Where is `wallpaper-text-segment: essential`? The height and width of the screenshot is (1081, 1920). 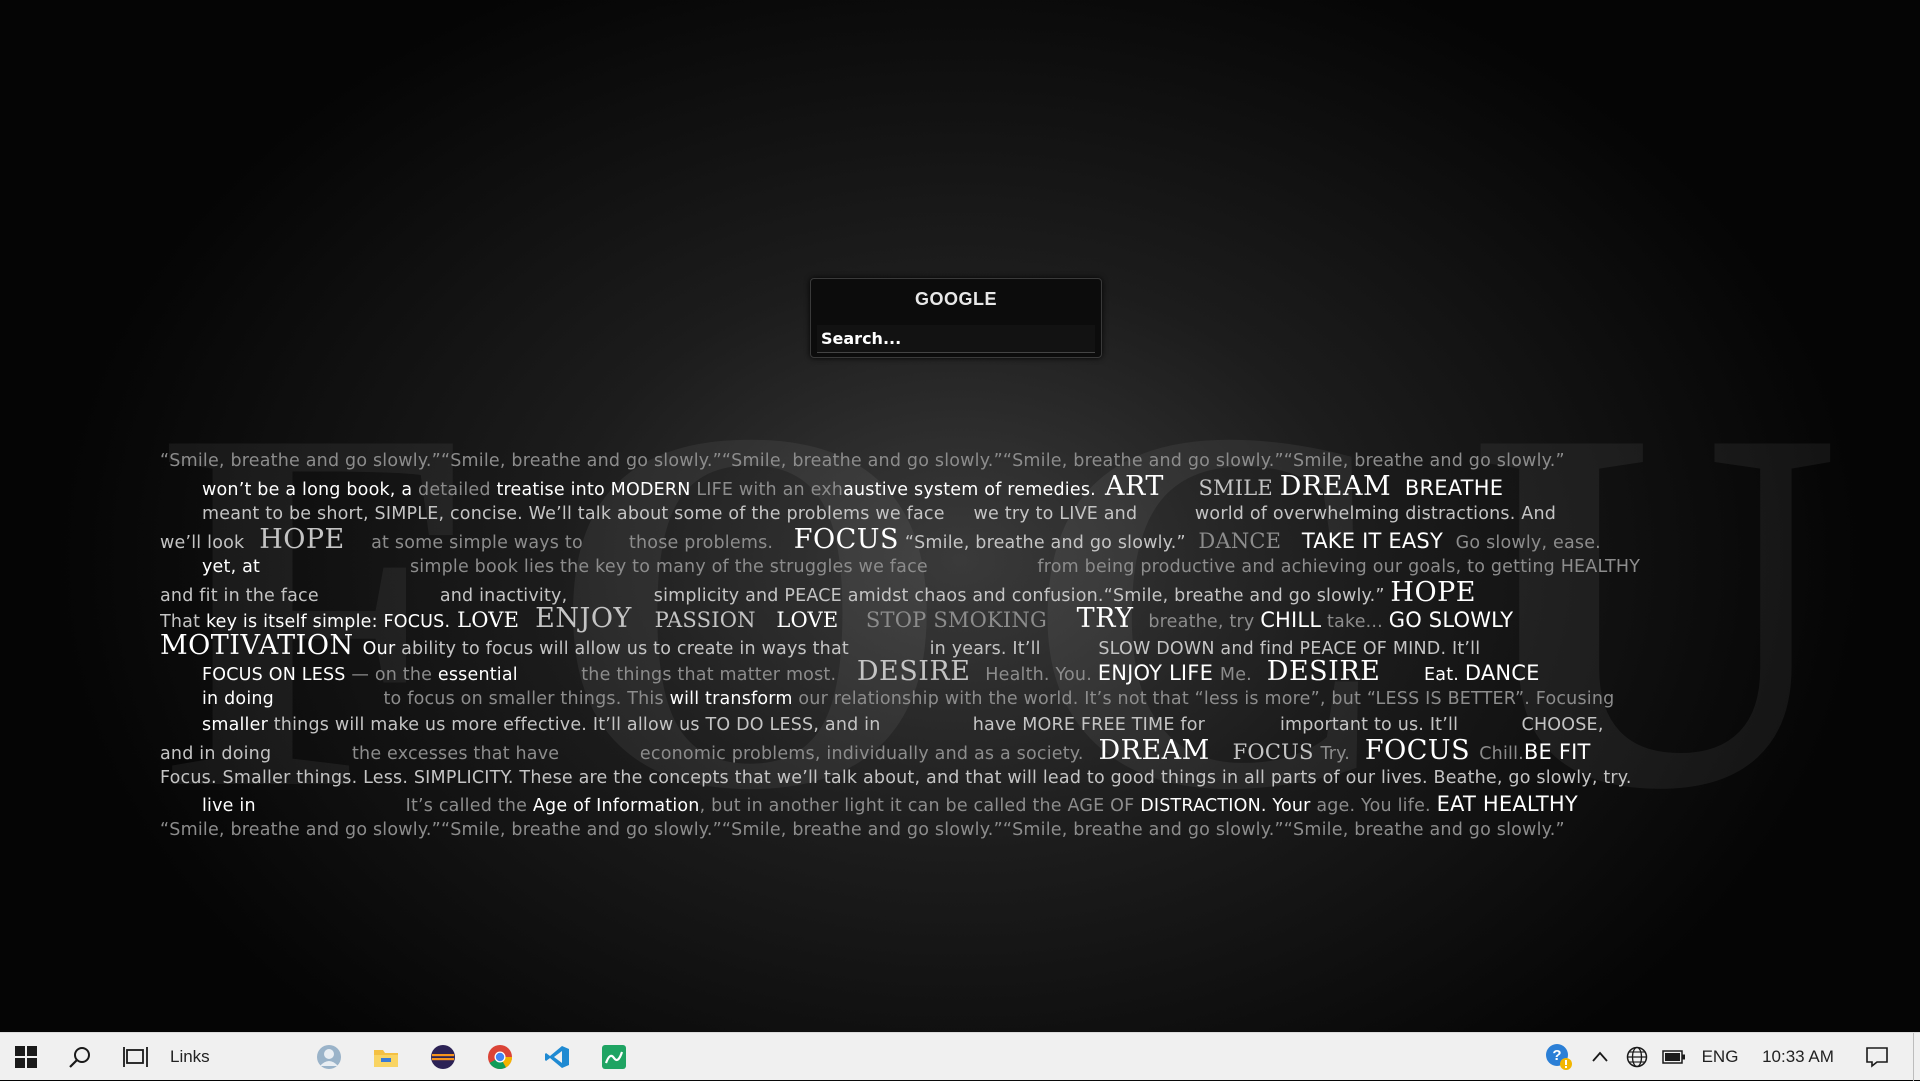 wallpaper-text-segment: essential is located at coordinates (500, 675).